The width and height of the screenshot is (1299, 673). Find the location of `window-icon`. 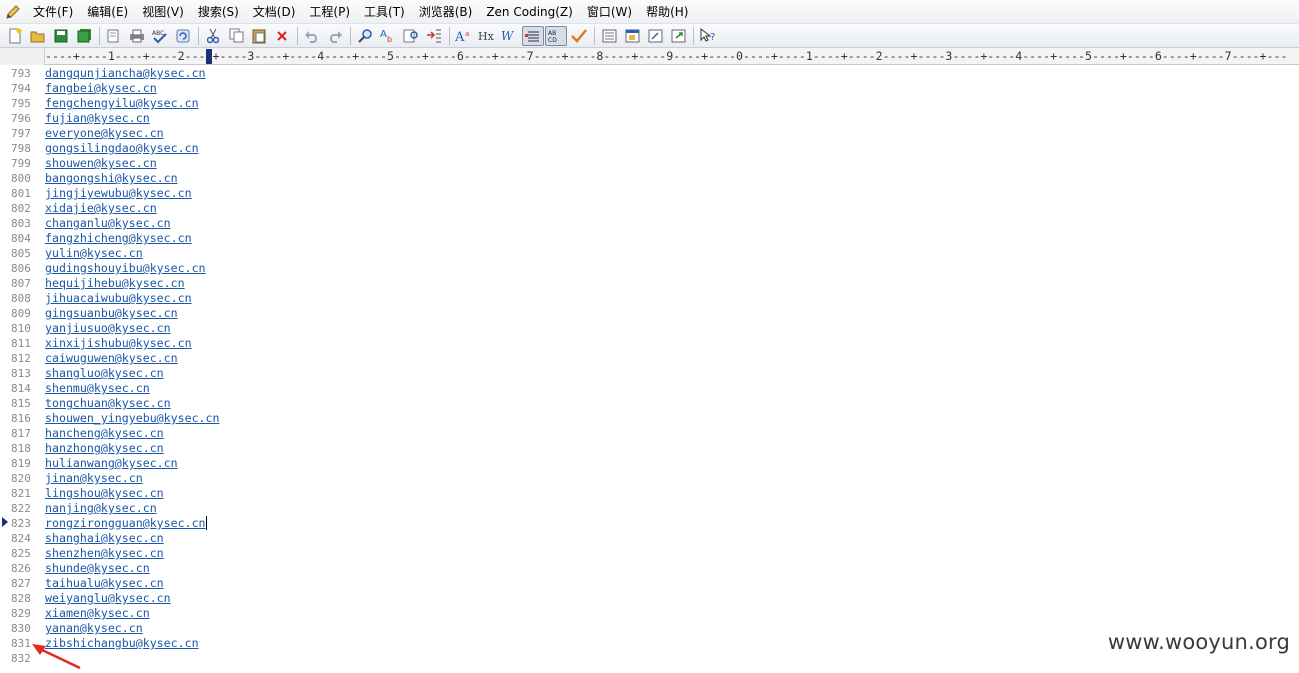

window-icon is located at coordinates (632, 36).